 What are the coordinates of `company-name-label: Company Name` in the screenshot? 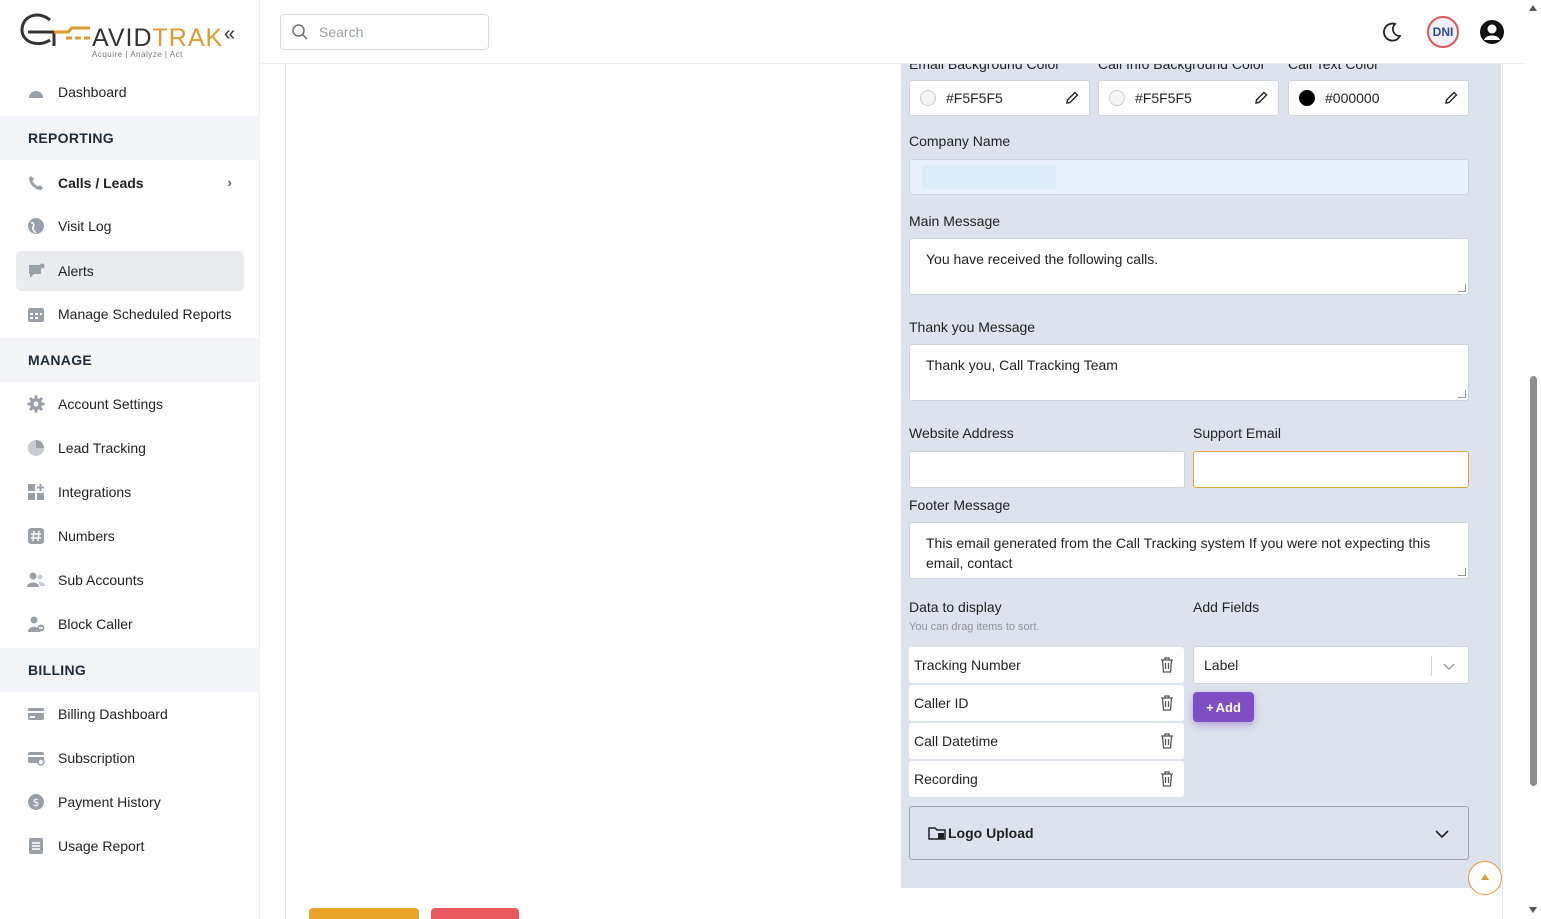 It's located at (960, 141).